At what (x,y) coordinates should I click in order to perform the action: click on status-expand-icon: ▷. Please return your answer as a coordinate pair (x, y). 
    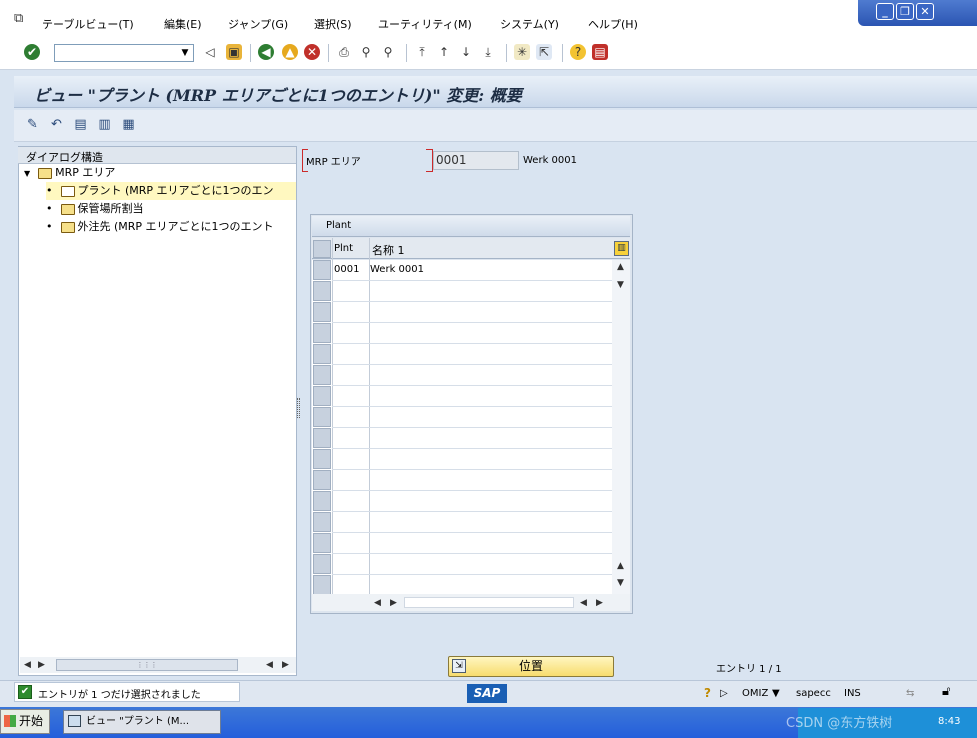
    Looking at the image, I should click on (724, 693).